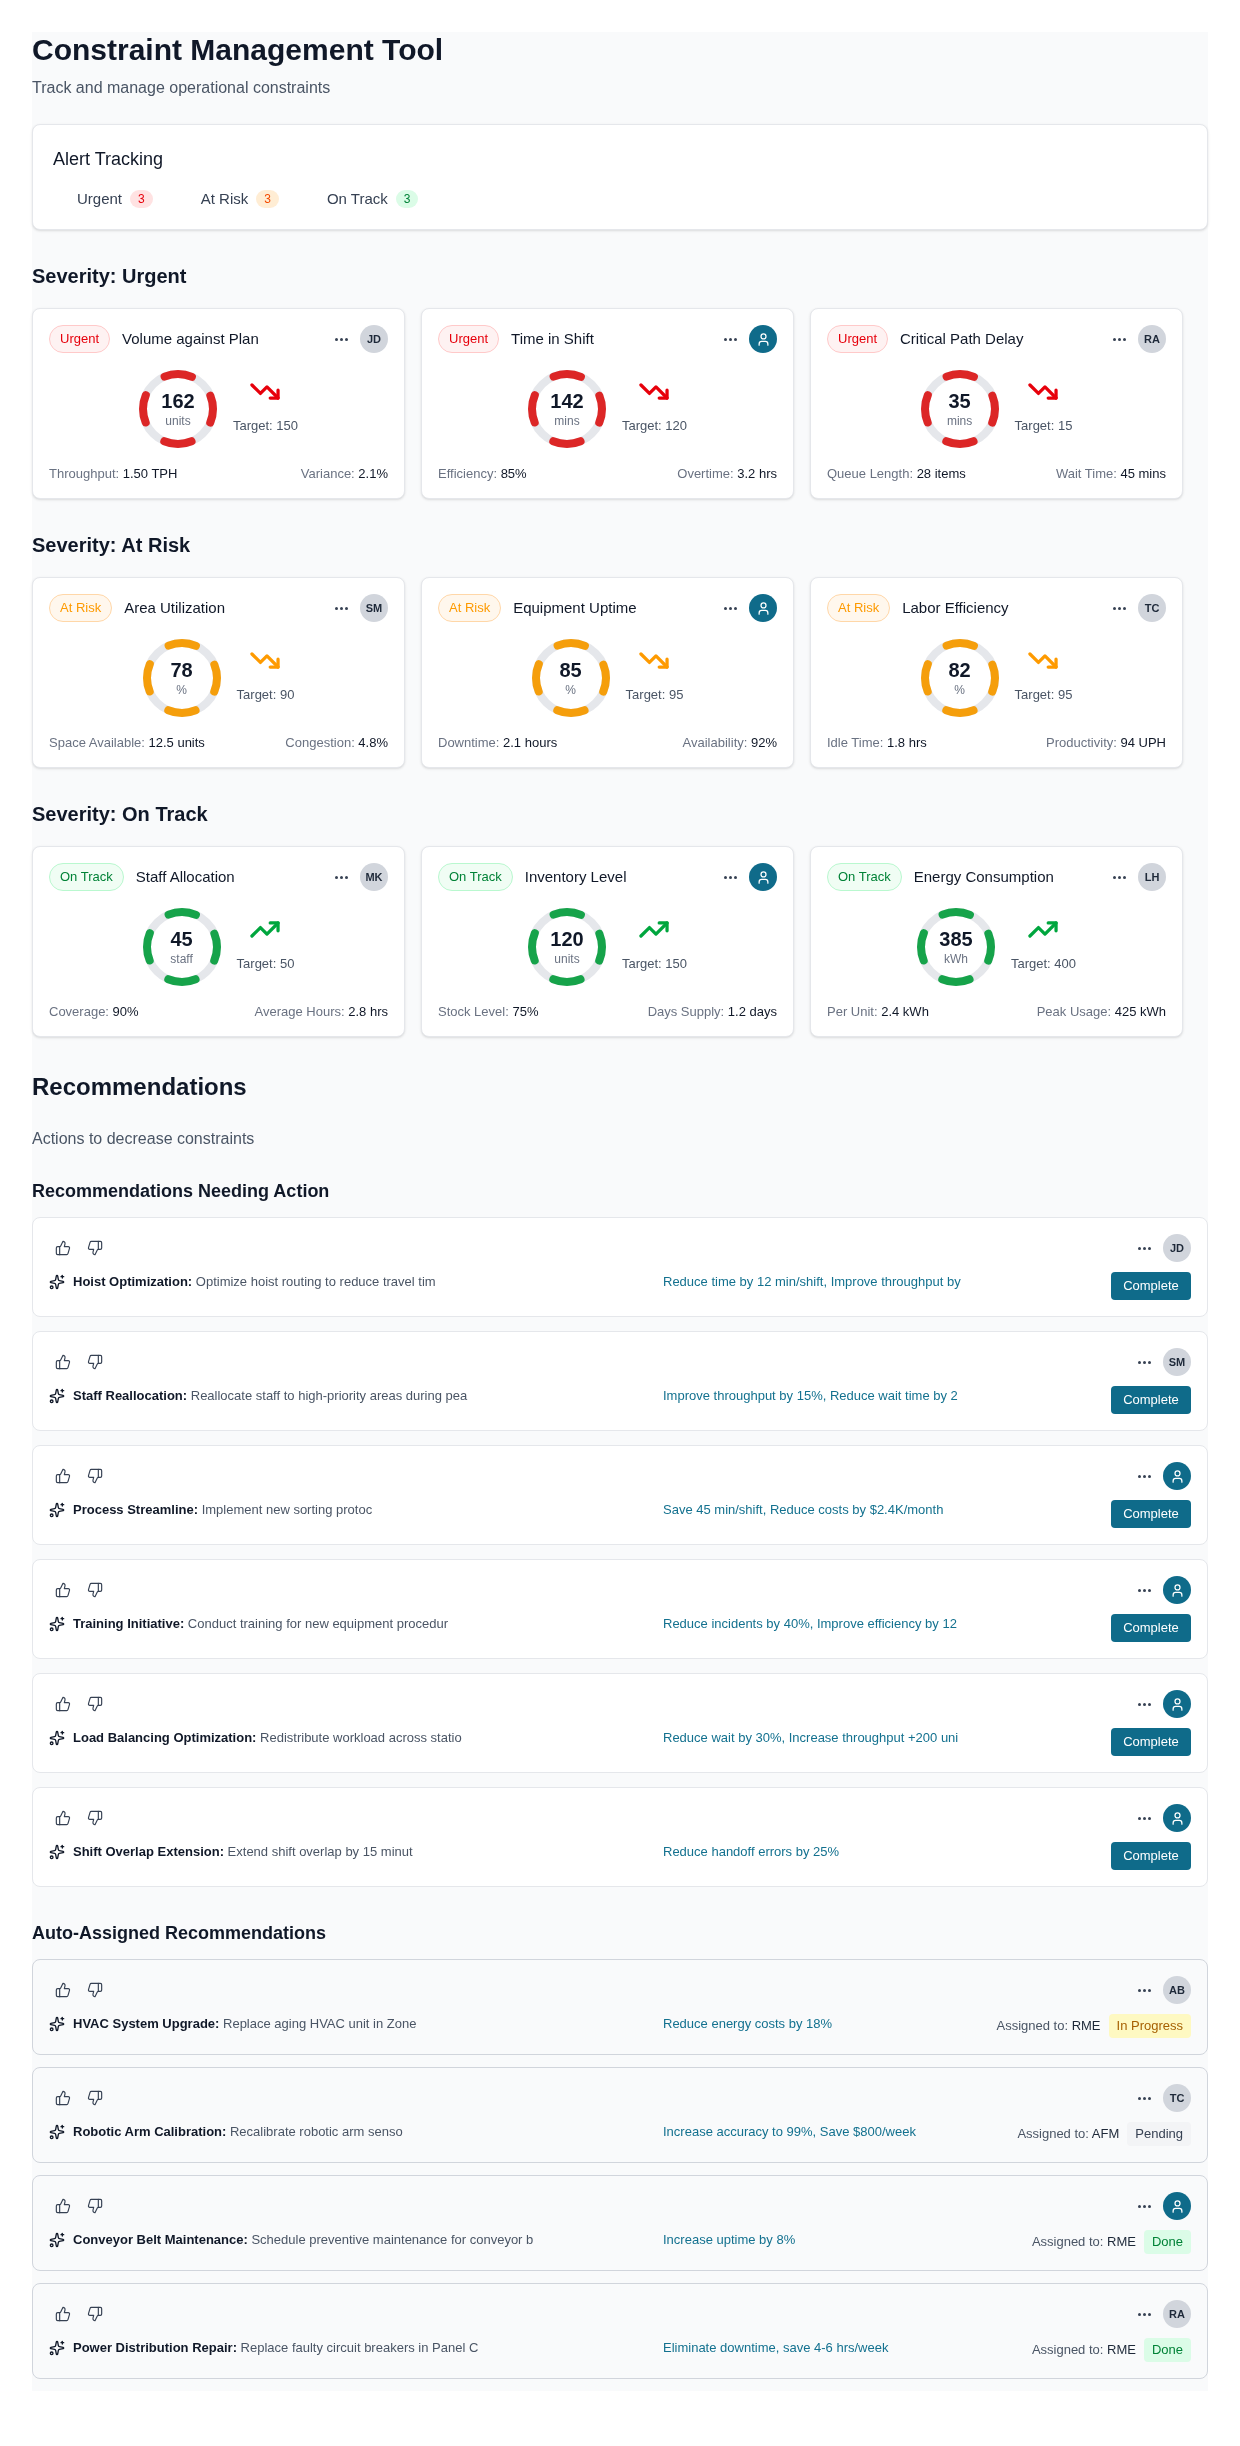 The image size is (1240, 2446). Describe the element at coordinates (178, 401) in the screenshot. I see `gauge-value: 162` at that location.